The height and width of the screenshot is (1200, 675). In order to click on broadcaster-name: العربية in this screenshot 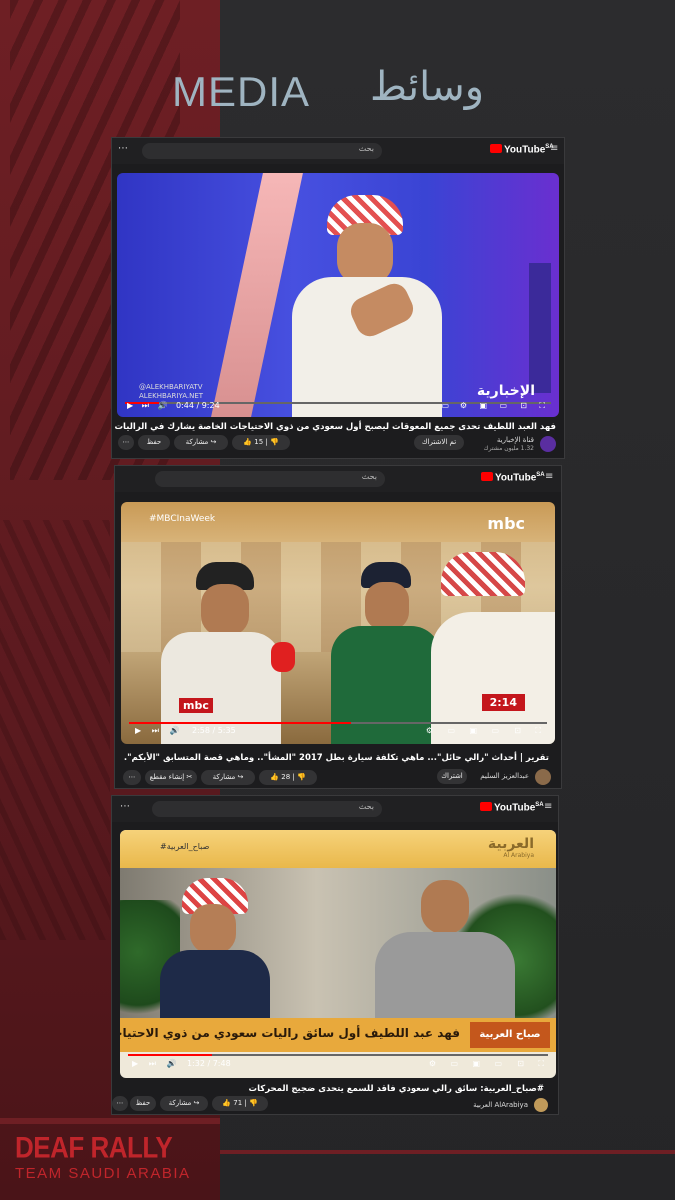, I will do `click(510, 844)`.